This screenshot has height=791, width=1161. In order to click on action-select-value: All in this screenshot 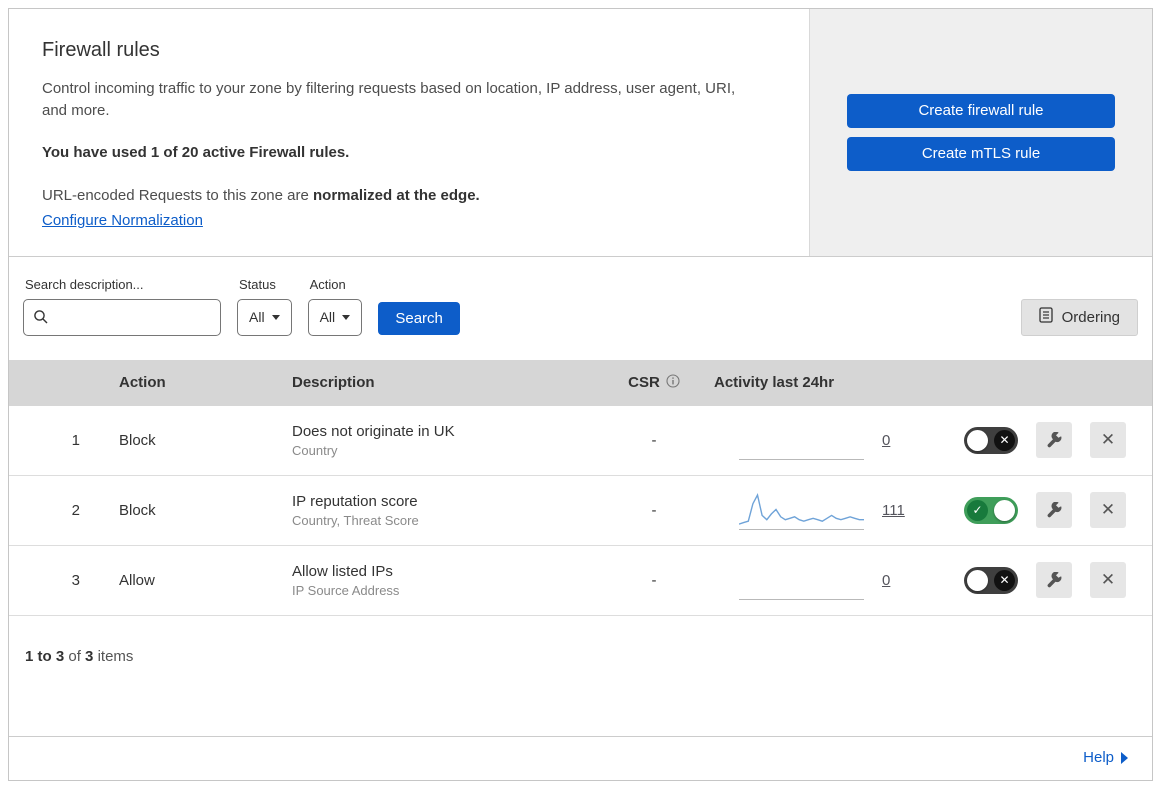, I will do `click(327, 317)`.